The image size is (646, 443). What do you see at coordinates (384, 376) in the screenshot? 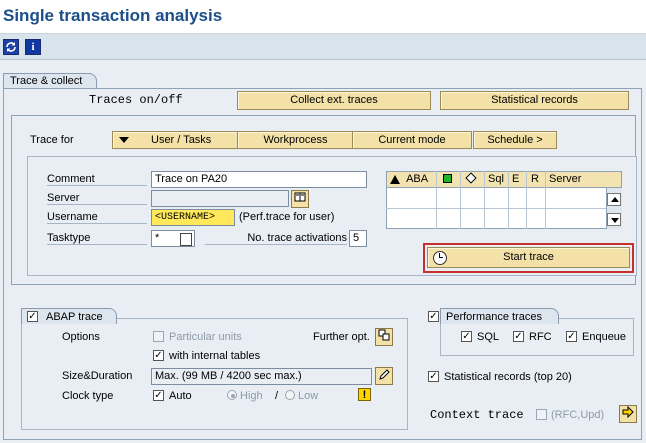
I see `edit-pencil-icon` at bounding box center [384, 376].